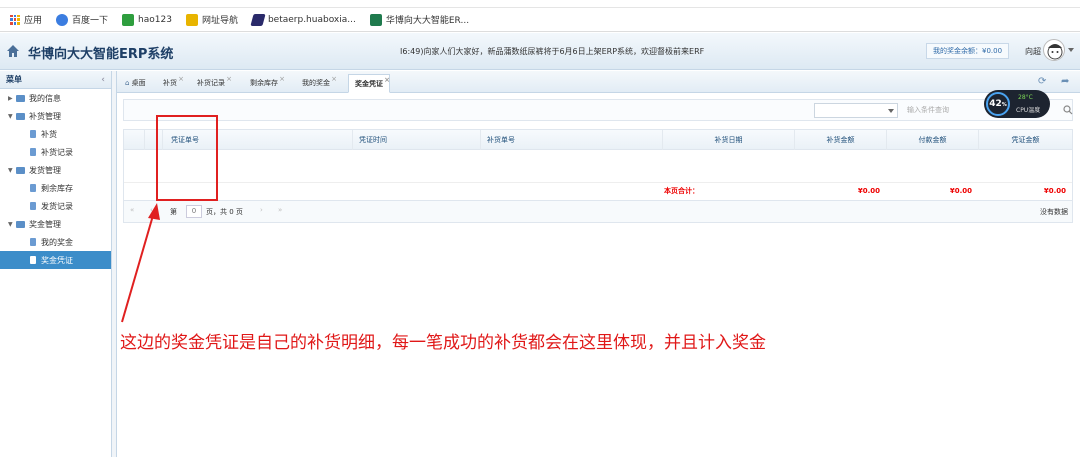  What do you see at coordinates (258, 19) in the screenshot?
I see `betaerp-icon` at bounding box center [258, 19].